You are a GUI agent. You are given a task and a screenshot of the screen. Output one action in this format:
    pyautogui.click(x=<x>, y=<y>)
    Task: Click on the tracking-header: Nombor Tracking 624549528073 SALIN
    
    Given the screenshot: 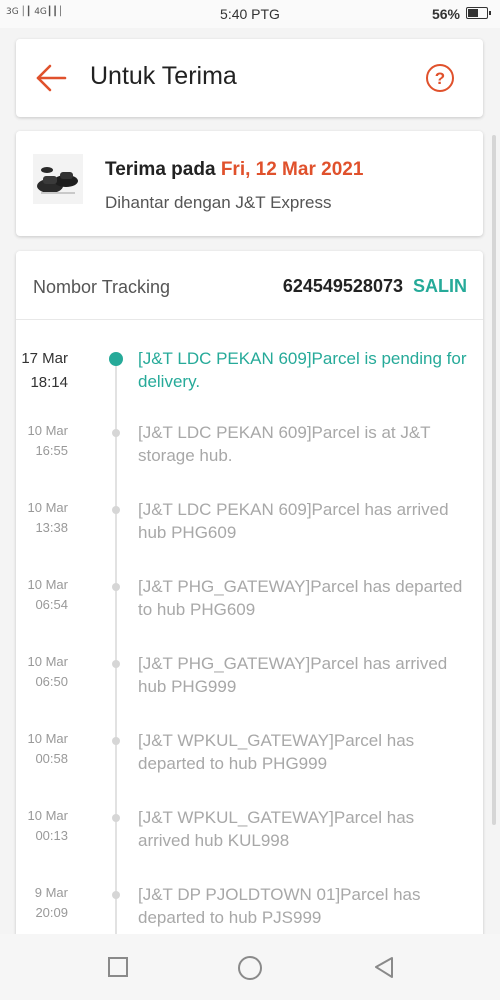 What is the action you would take?
    pyautogui.click(x=249, y=285)
    